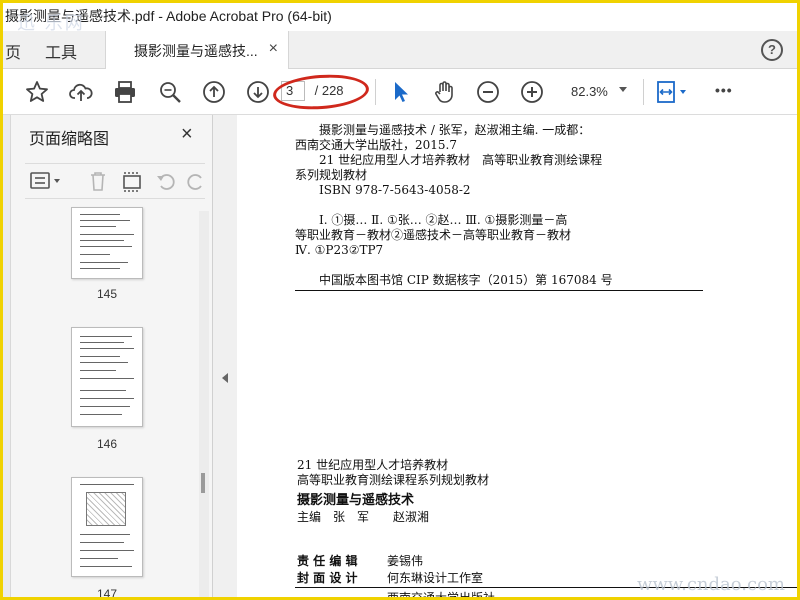  Describe the element at coordinates (69, 139) in the screenshot. I see `panel-title: 页面缩略图` at that location.